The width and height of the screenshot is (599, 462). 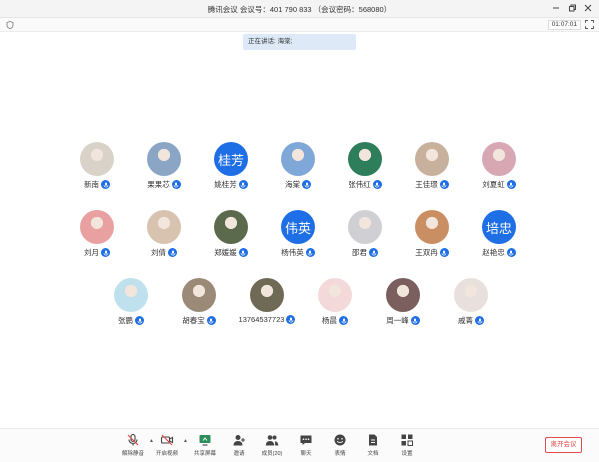 What do you see at coordinates (91, 184) in the screenshot?
I see `participant-name: 新南` at bounding box center [91, 184].